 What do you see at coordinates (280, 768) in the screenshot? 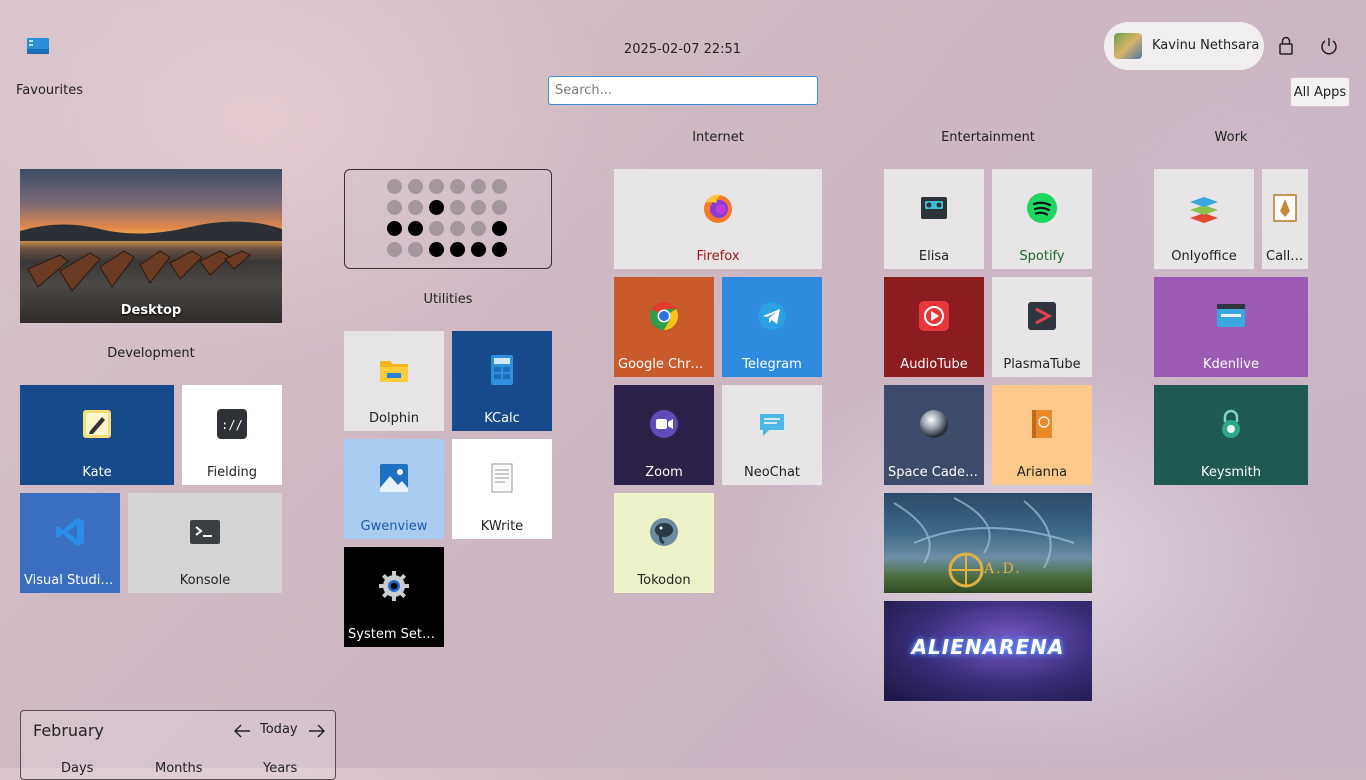
I see `calendar-tab-years: Years` at bounding box center [280, 768].